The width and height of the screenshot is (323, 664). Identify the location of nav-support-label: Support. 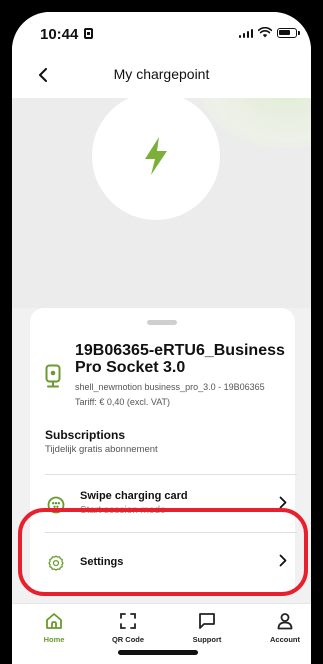
(207, 639).